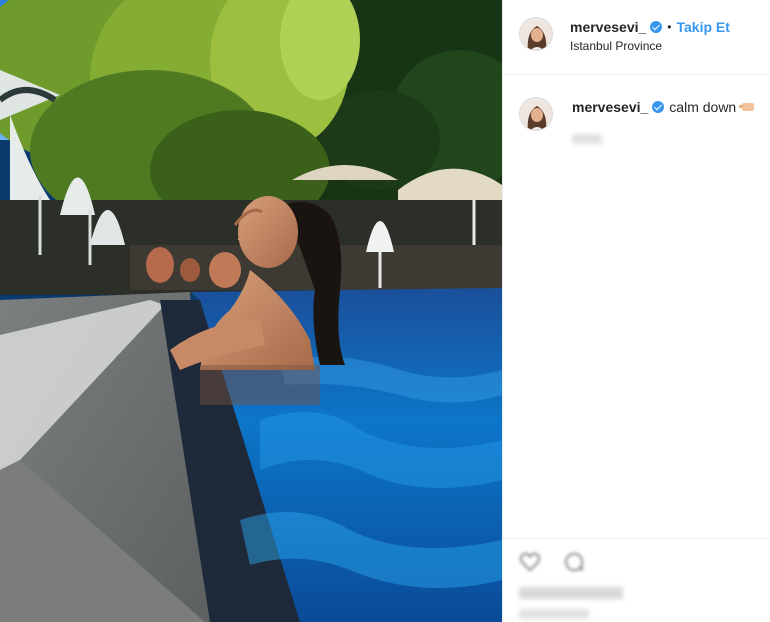 The width and height of the screenshot is (770, 622). Describe the element at coordinates (554, 614) in the screenshot. I see `post-date-blurred` at that location.